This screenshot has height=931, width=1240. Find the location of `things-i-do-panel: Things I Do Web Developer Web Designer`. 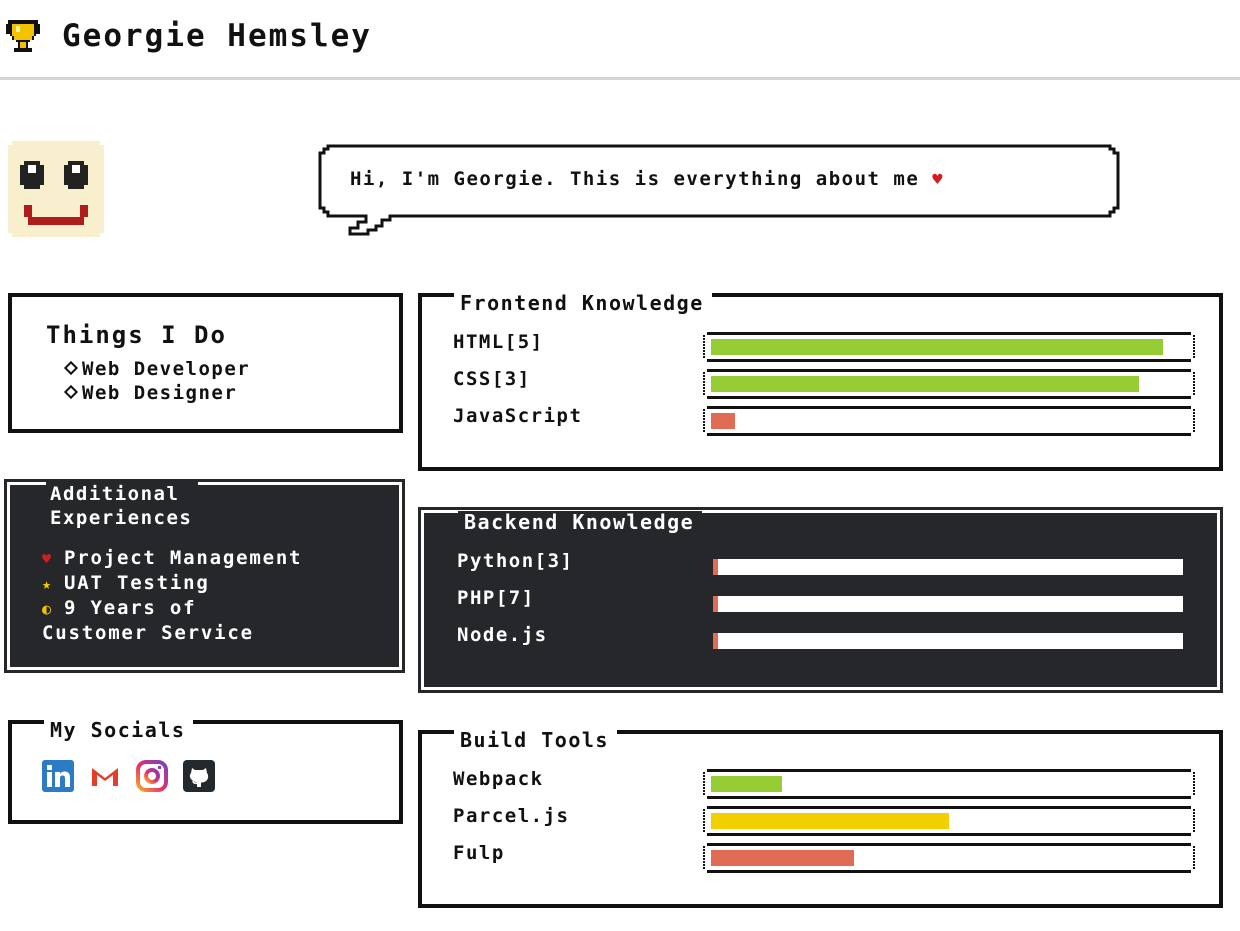

things-i-do-panel: Things I Do Web Developer Web Designer is located at coordinates (205, 363).